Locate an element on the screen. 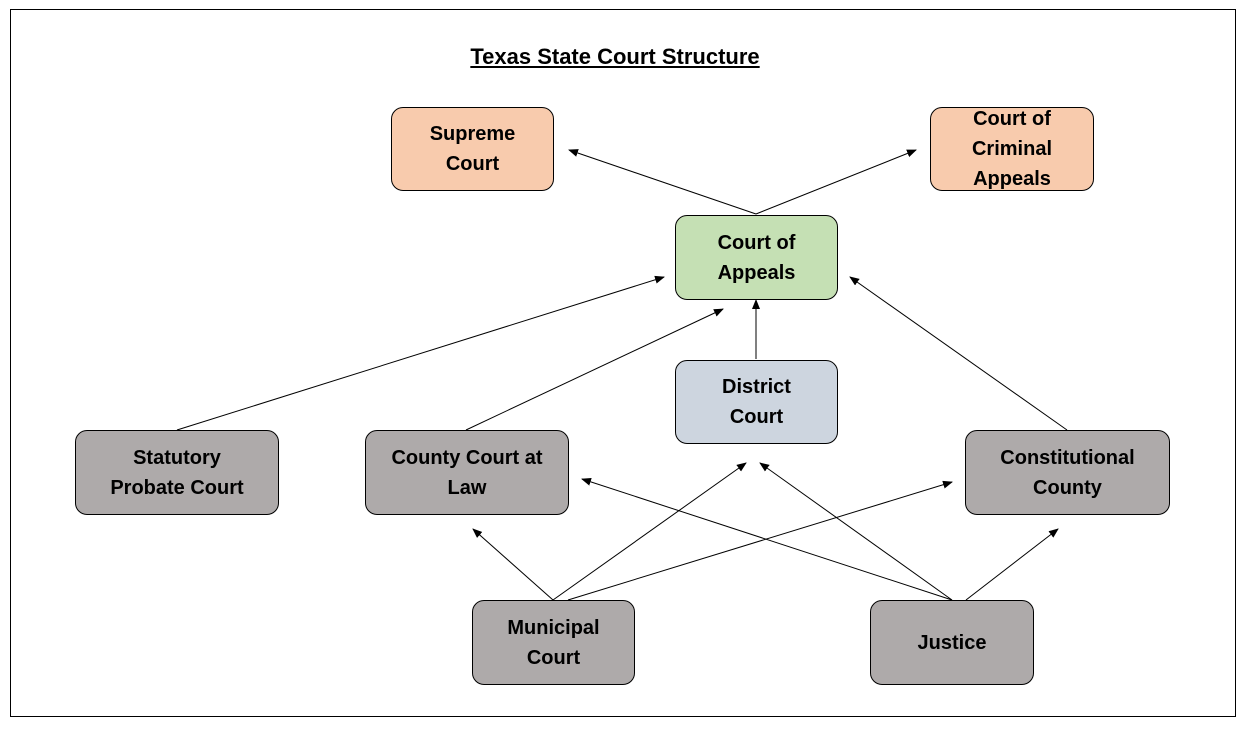 The width and height of the screenshot is (1246, 730). edge-appeals-to-criminal-appeals is located at coordinates (836, 182).